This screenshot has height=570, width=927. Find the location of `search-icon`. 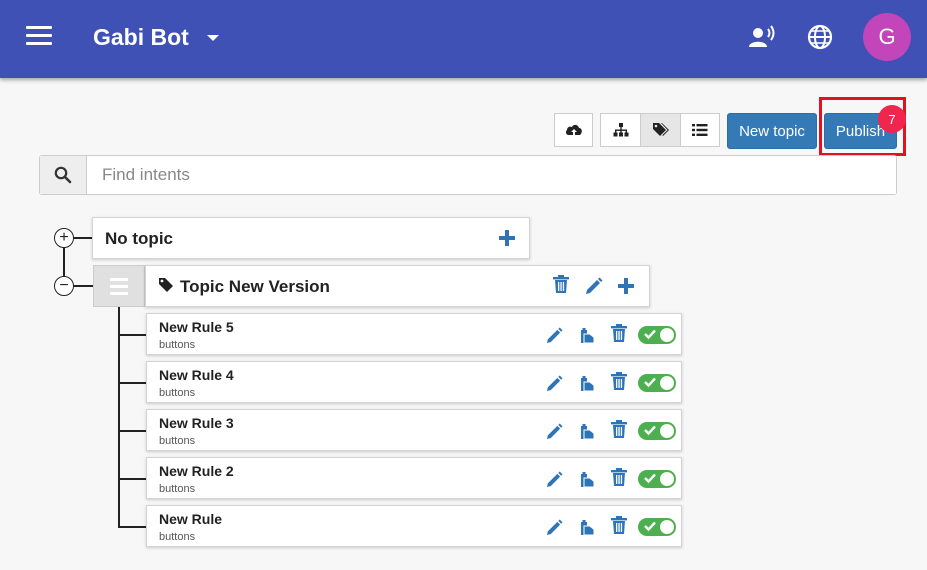

search-icon is located at coordinates (63, 175).